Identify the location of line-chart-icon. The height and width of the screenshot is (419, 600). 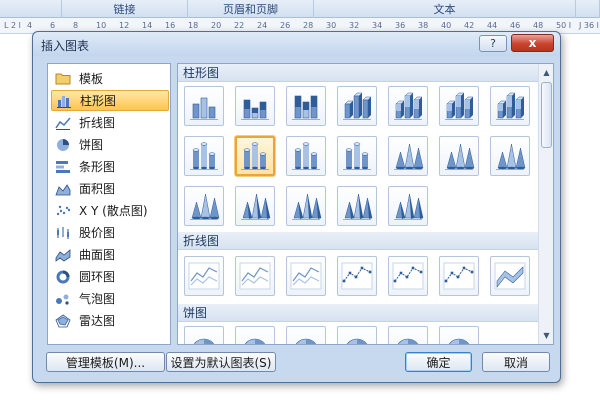
(63, 123).